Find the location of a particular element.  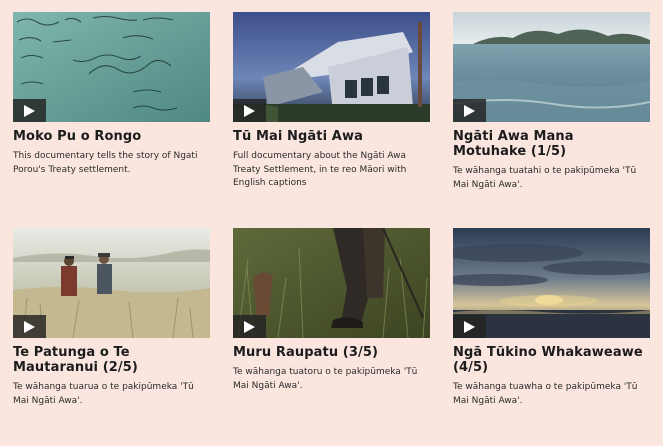

video-title: Tū Mai Ngāti Awa is located at coordinates (332, 136).